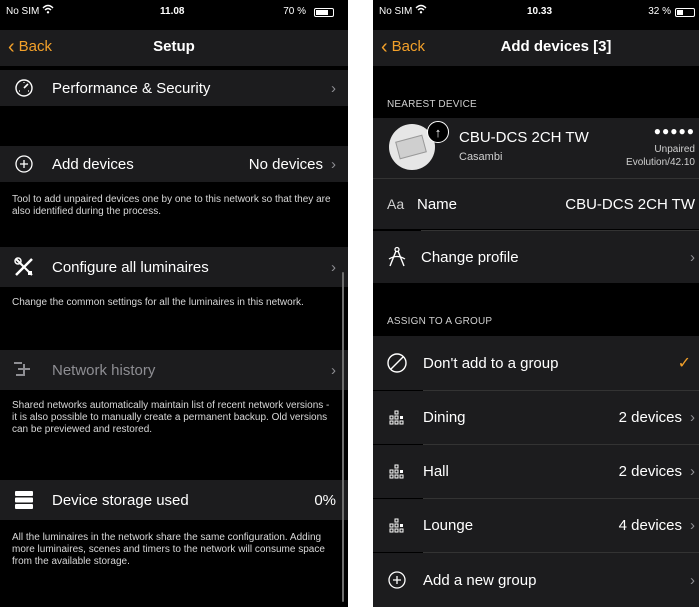  I want to click on row-label: Change profile, so click(470, 257).